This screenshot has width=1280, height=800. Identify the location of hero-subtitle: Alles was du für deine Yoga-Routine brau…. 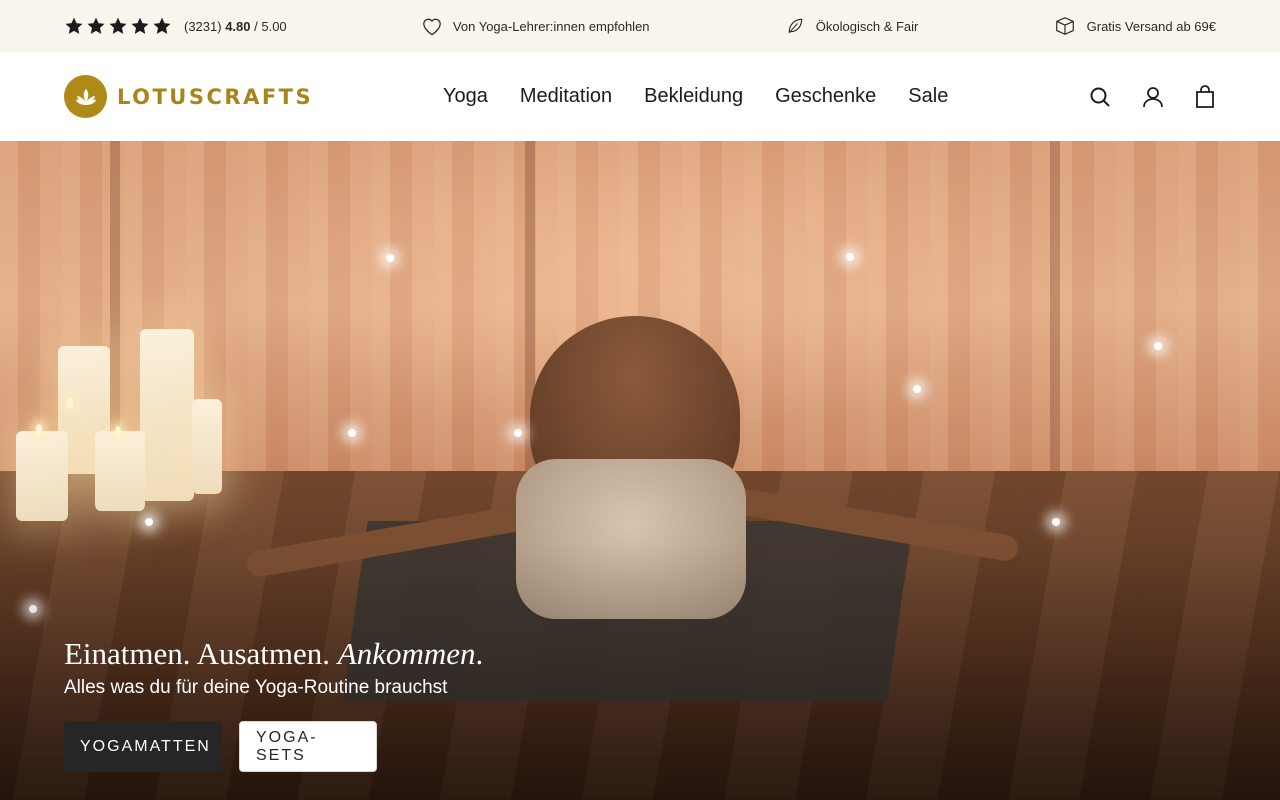
(256, 687).